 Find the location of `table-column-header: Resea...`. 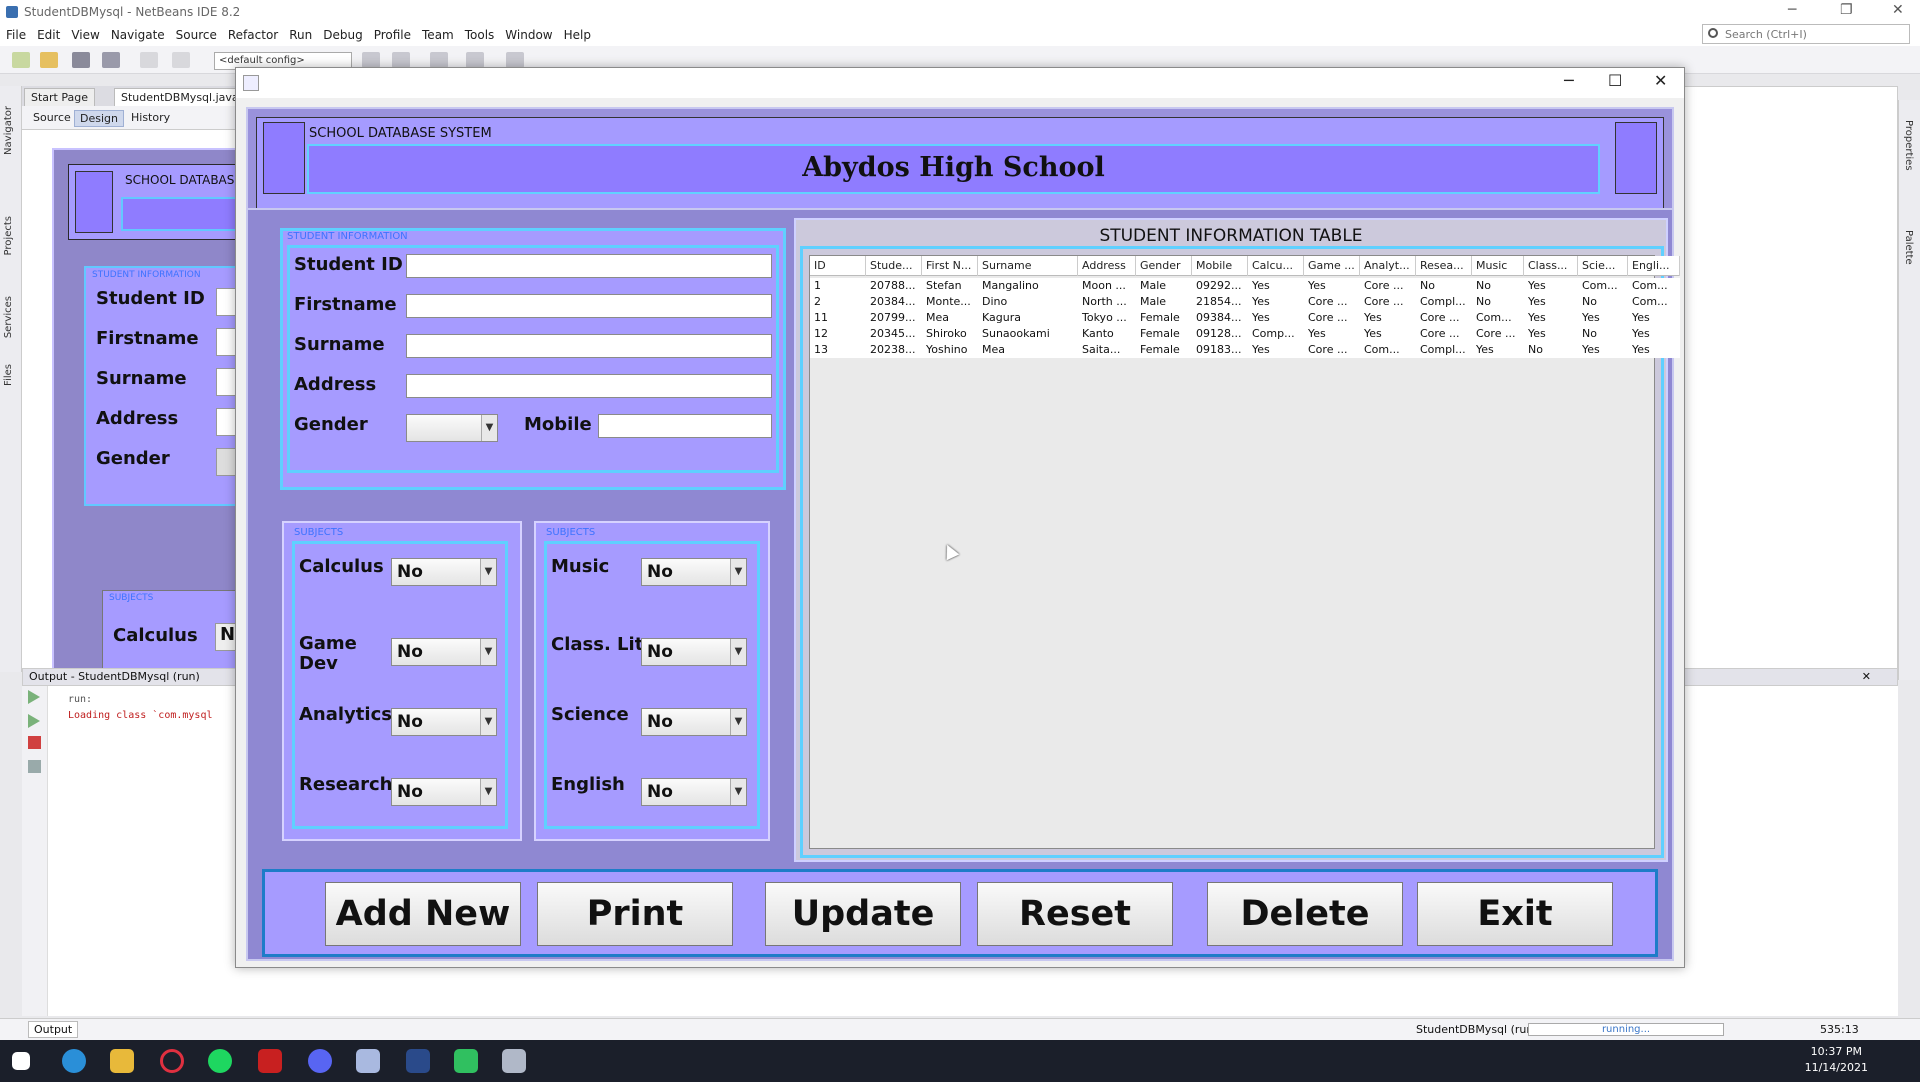

table-column-header: Resea... is located at coordinates (1444, 266).